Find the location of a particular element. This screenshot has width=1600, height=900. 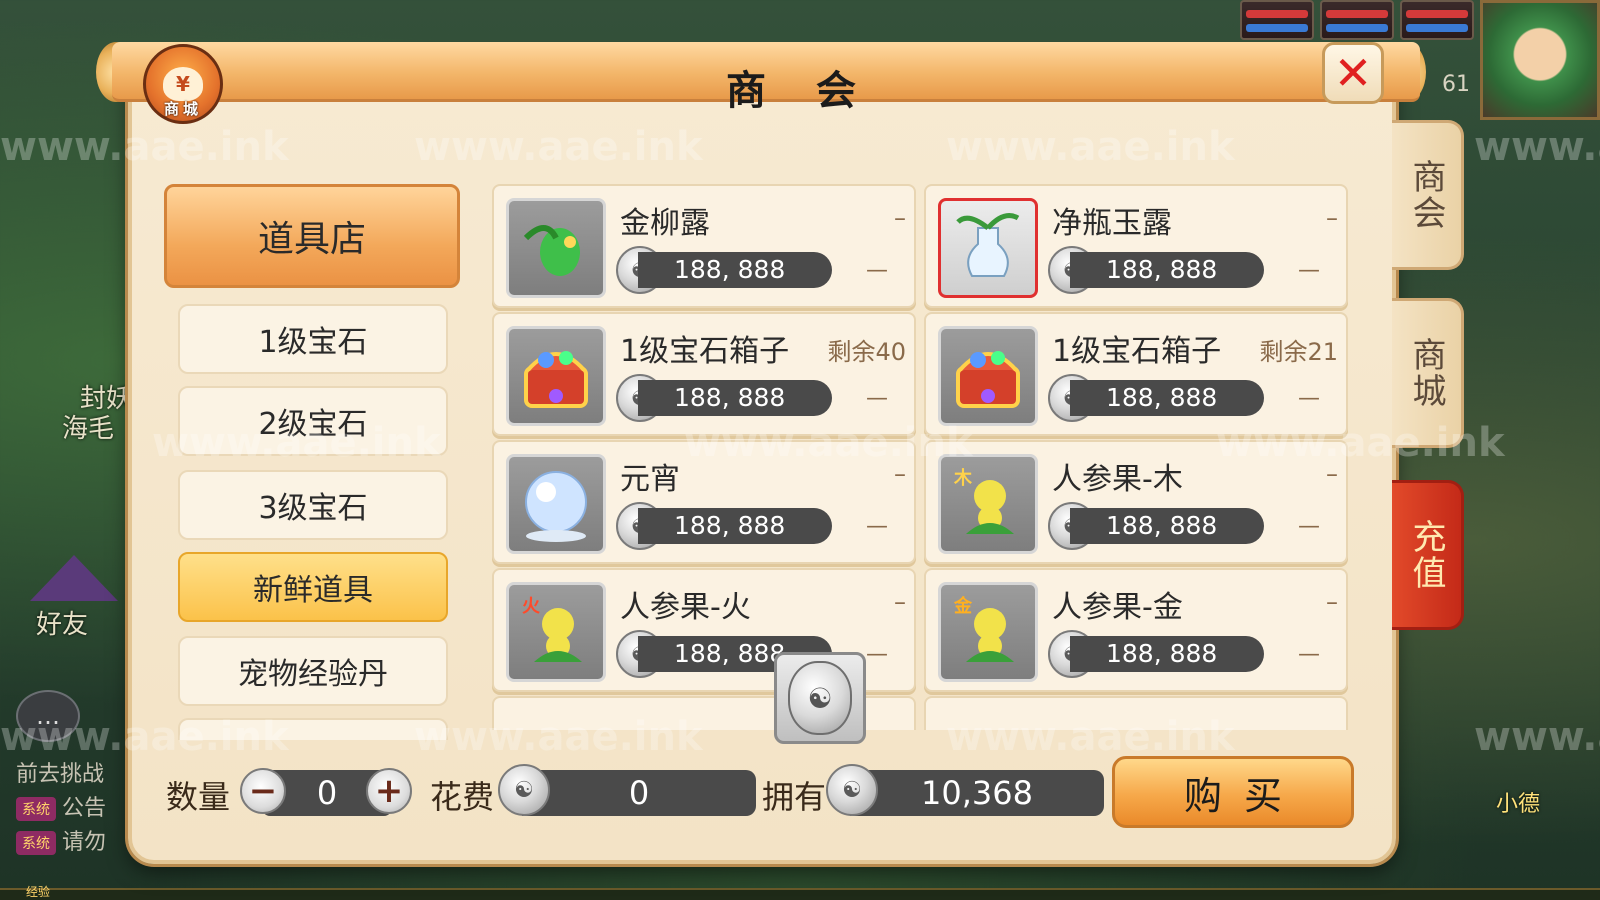

close-button: ✕ is located at coordinates (1353, 73).